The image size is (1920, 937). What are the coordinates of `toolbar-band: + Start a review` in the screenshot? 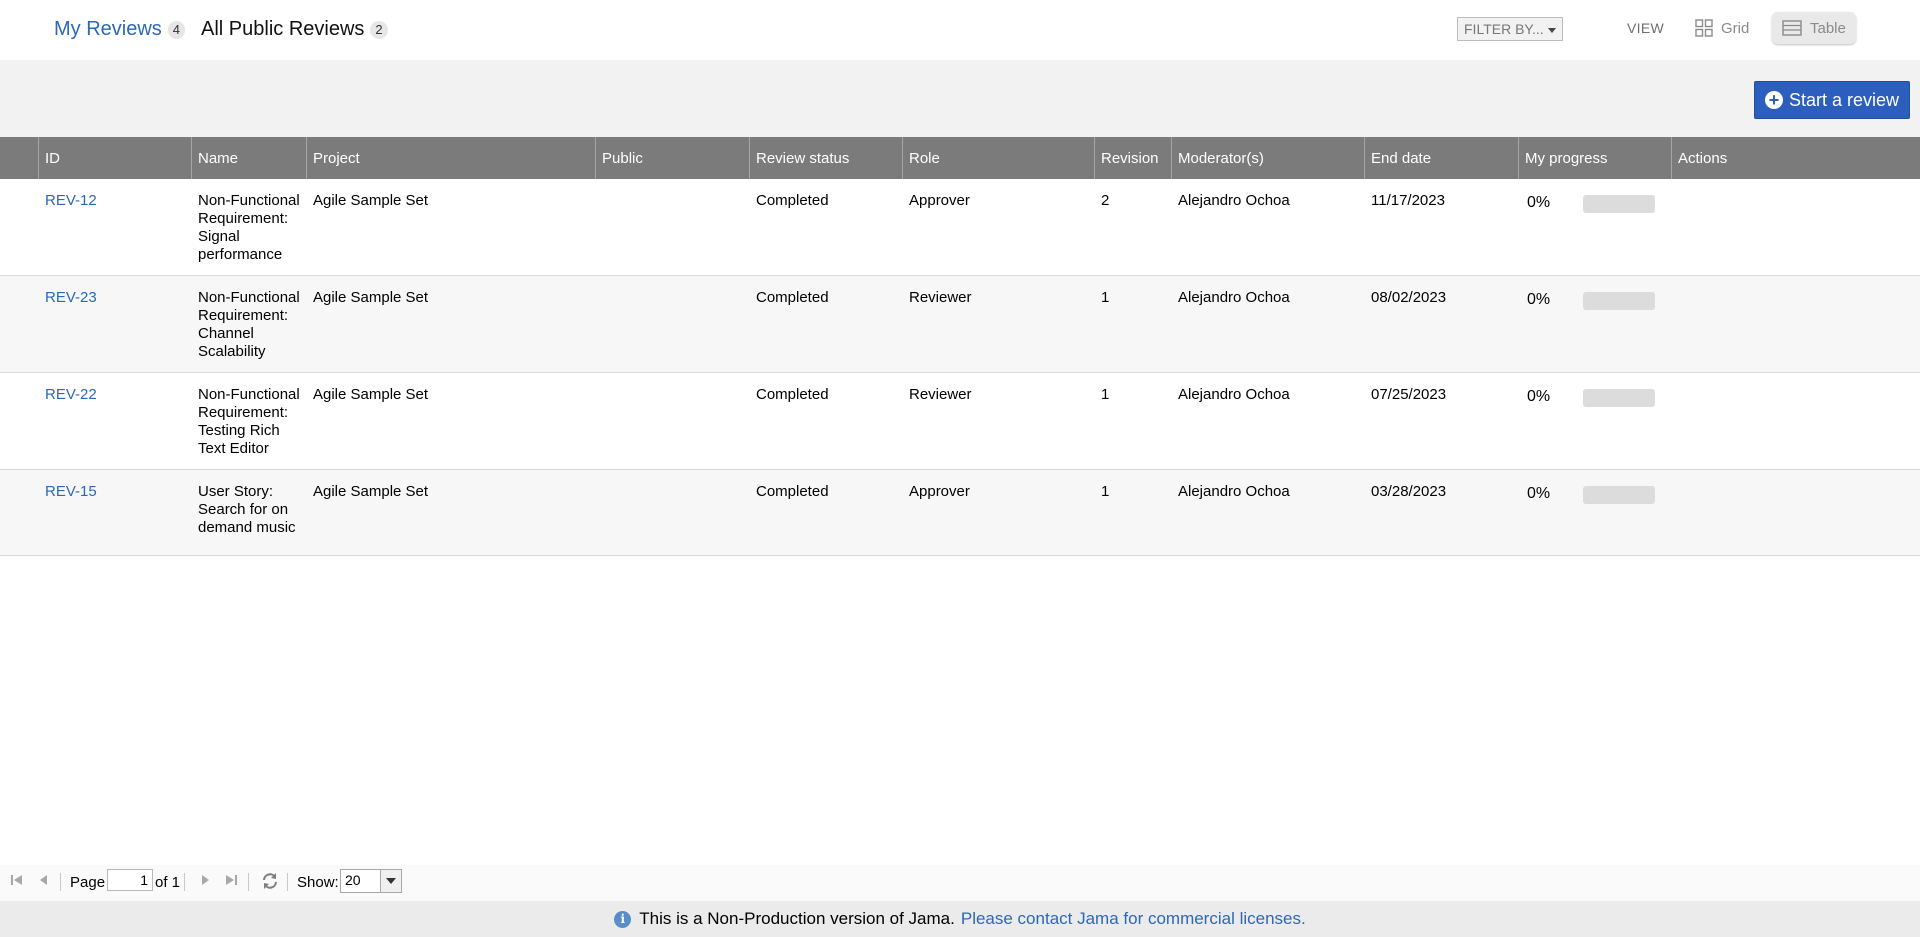 It's located at (960, 98).